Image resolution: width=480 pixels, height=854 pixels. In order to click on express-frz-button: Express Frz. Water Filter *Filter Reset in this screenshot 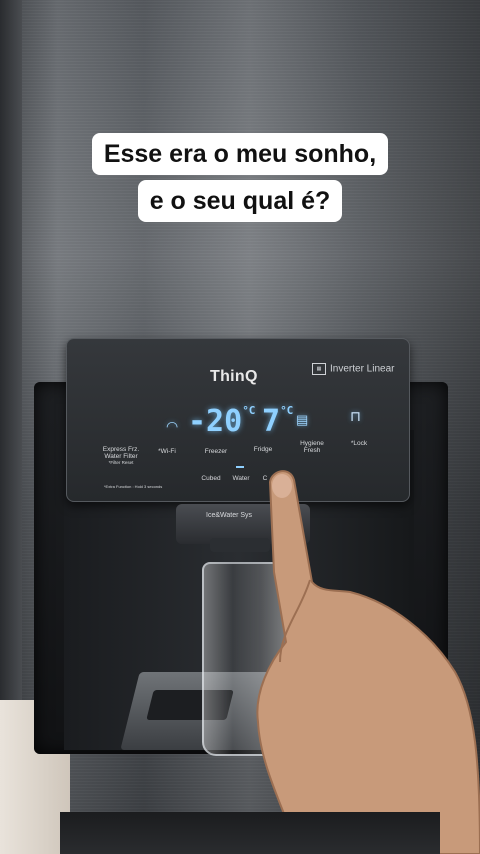, I will do `click(121, 455)`.